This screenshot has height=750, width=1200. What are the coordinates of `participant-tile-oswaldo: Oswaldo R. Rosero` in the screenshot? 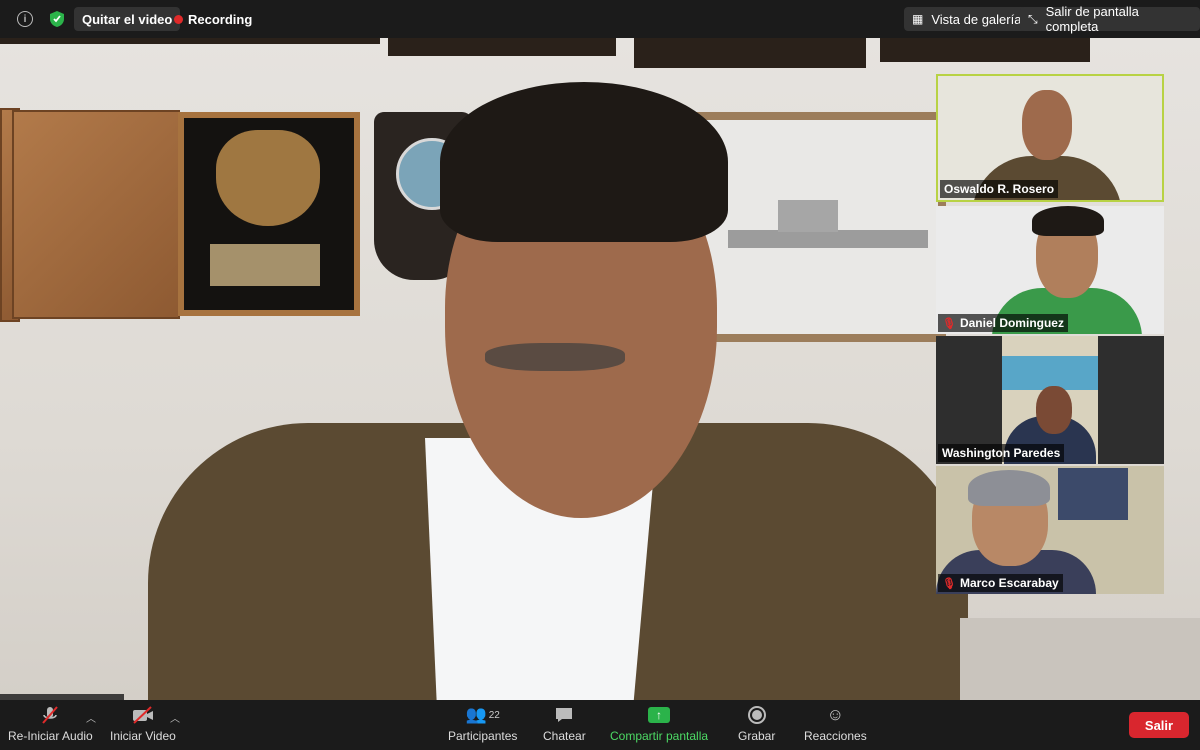 It's located at (1050, 138).